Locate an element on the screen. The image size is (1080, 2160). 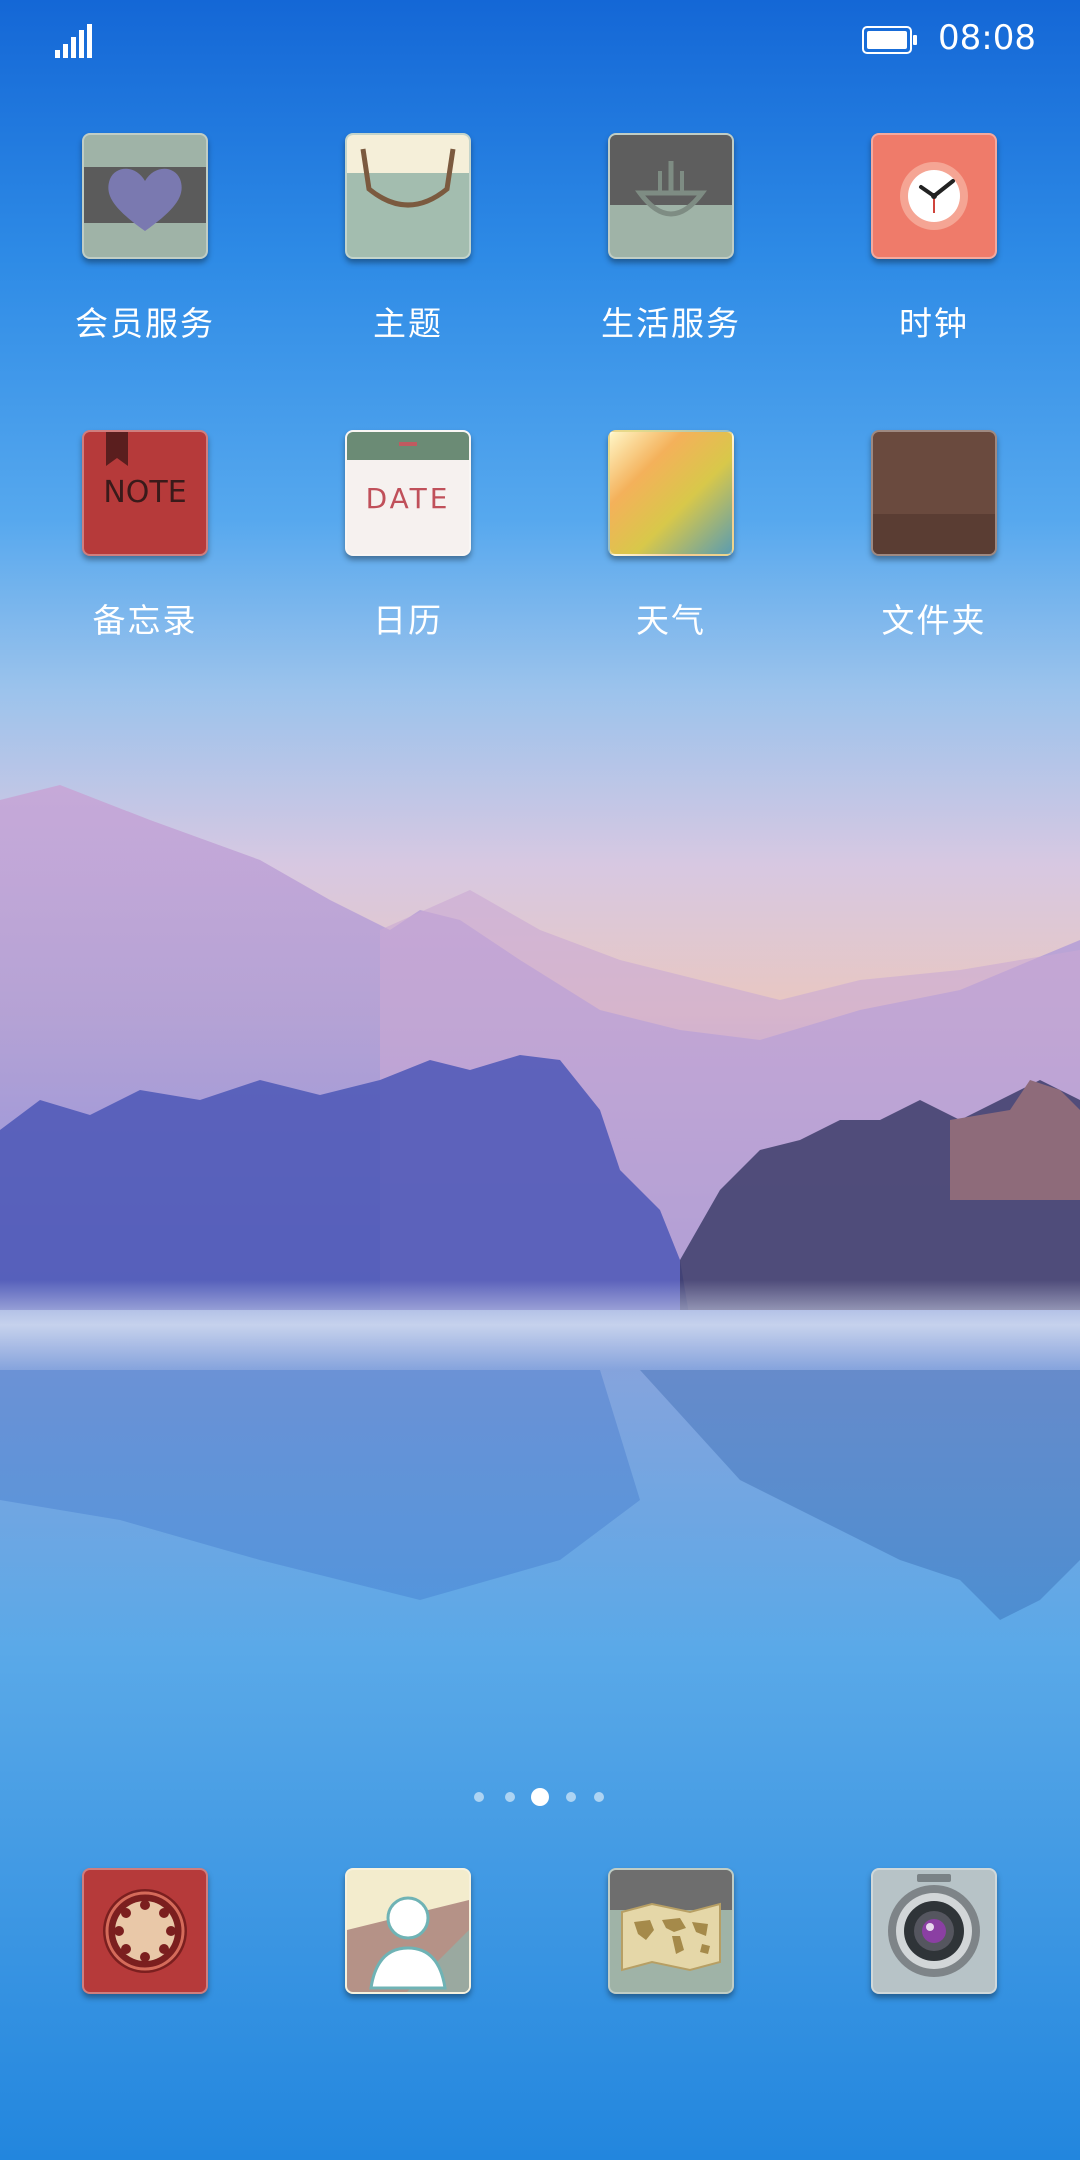
app-contacts is located at coordinates (408, 1931).